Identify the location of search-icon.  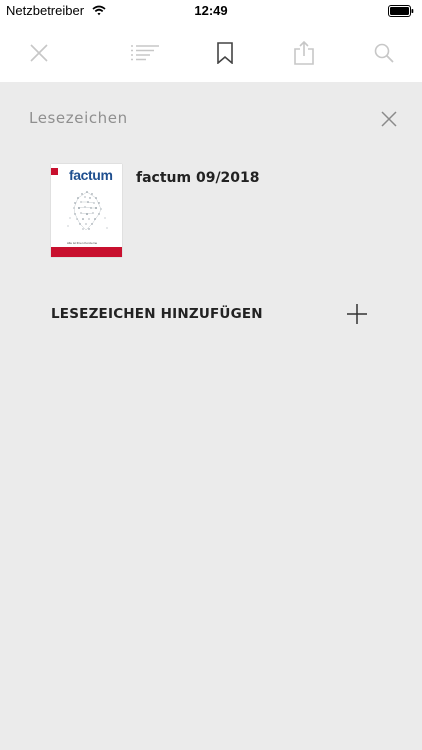
(384, 53).